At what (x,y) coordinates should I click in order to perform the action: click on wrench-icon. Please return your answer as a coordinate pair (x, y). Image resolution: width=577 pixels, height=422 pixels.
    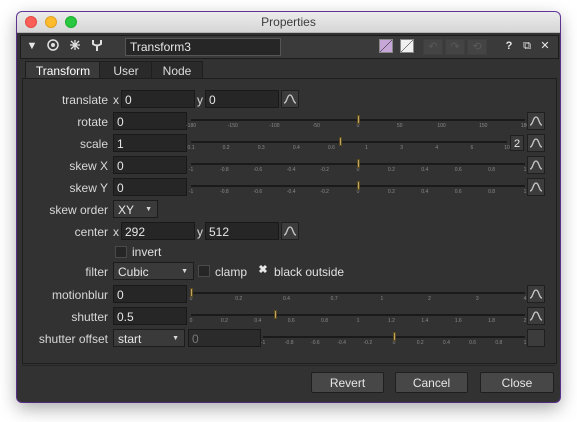
    Looking at the image, I should click on (97, 46).